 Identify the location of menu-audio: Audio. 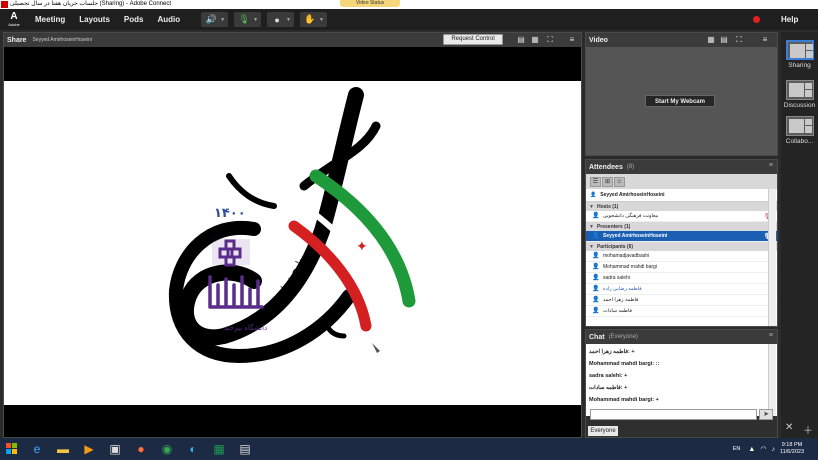
(168, 19).